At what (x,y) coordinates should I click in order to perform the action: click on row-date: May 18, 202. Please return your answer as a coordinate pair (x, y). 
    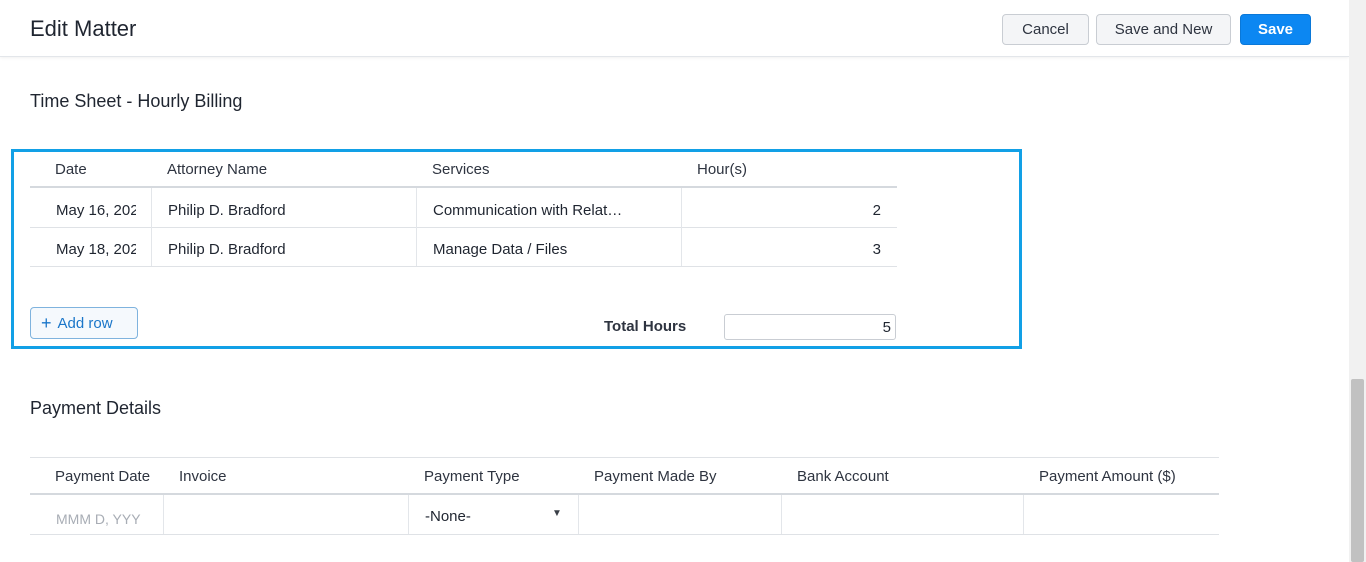
    Looking at the image, I should click on (96, 249).